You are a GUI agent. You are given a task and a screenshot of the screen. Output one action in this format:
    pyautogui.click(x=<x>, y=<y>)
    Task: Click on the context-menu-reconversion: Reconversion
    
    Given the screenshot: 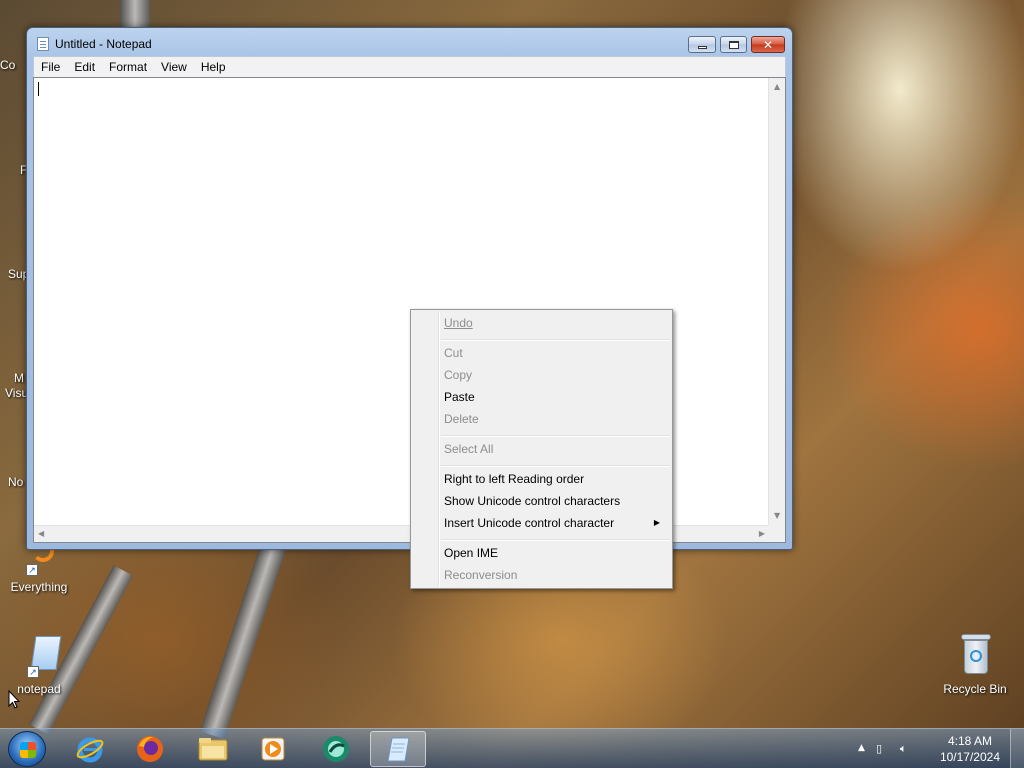 What is the action you would take?
    pyautogui.click(x=557, y=575)
    